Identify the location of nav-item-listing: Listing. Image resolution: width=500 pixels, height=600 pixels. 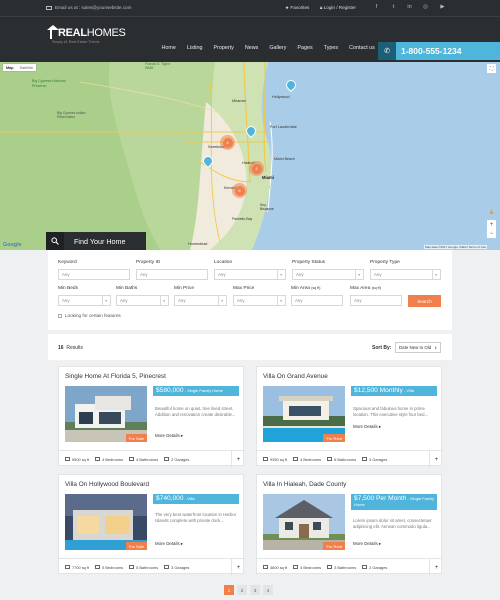
(194, 48).